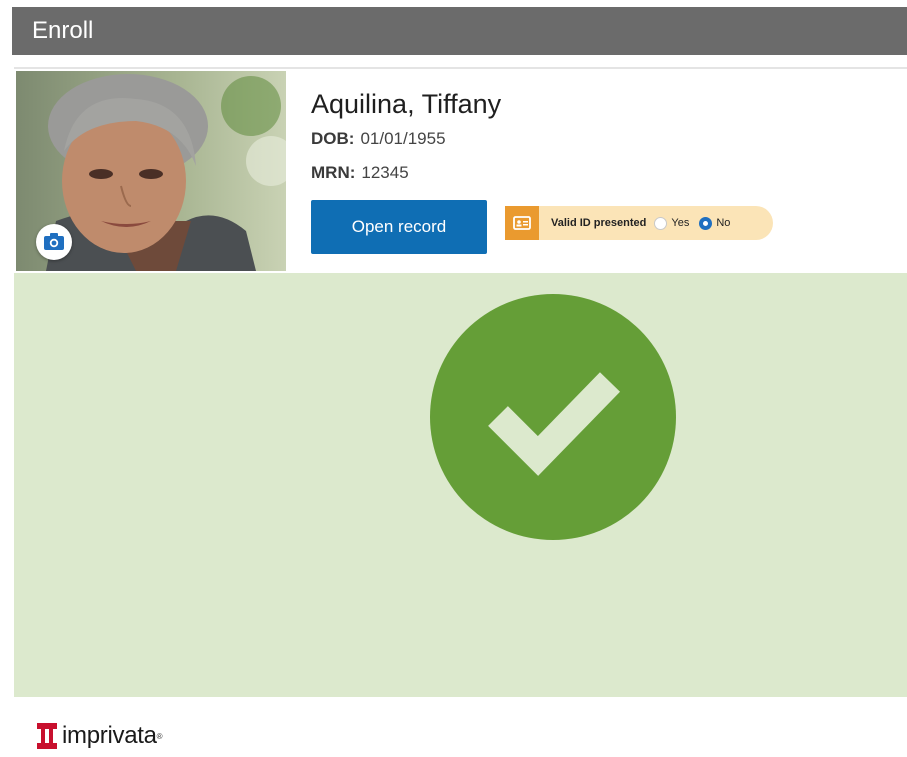 The image size is (907, 757). Describe the element at coordinates (599, 223) in the screenshot. I see `valid-id-label: Valid ID presented` at that location.